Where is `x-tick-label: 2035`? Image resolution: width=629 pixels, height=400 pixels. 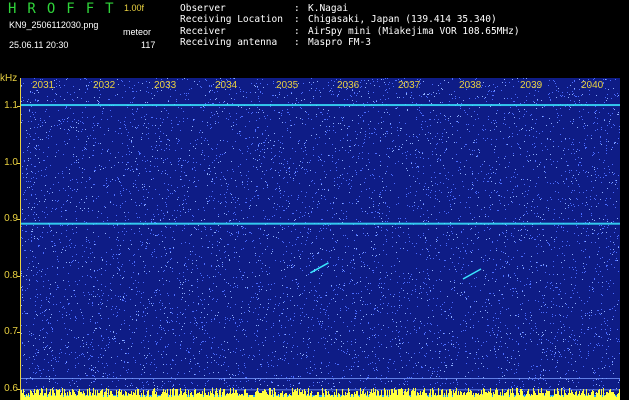
x-tick-label: 2035 is located at coordinates (287, 85).